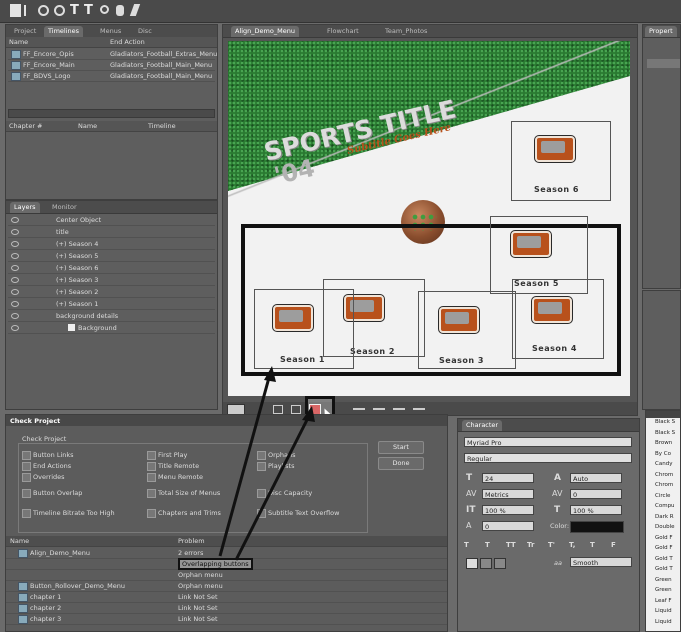 Image resolution: width=681 pixels, height=632 pixels. Describe the element at coordinates (273, 487) in the screenshot. I see `arrow-to-overlap-button` at that location.